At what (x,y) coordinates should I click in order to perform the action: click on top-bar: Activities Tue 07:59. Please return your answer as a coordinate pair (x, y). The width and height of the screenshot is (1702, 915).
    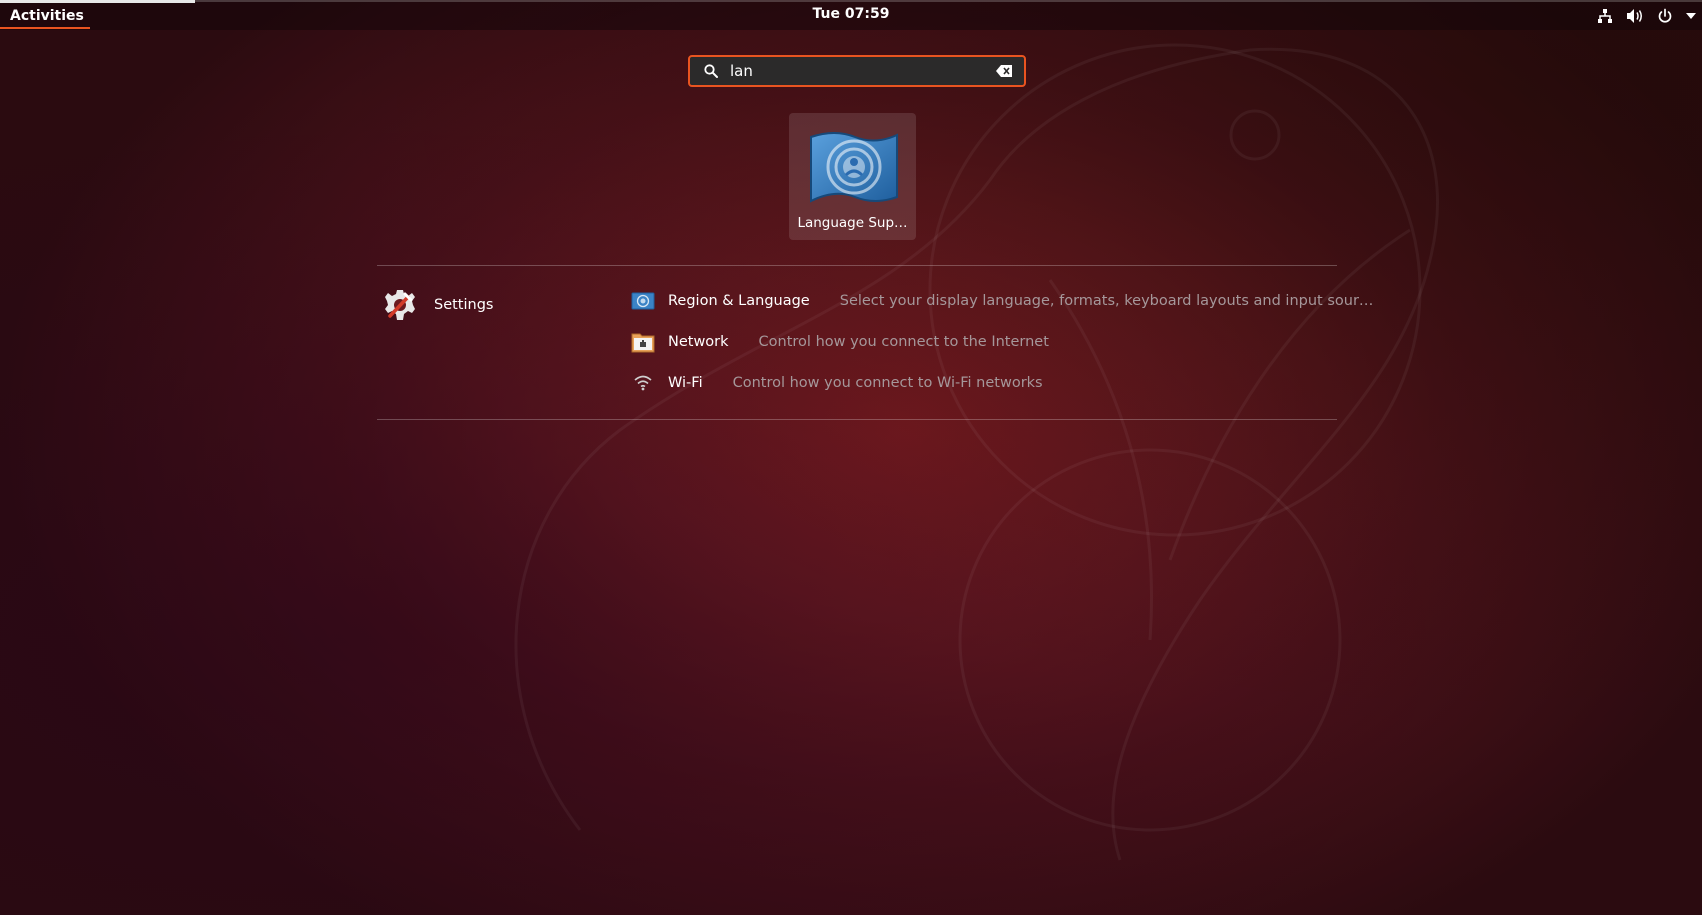
    Looking at the image, I should click on (851, 15).